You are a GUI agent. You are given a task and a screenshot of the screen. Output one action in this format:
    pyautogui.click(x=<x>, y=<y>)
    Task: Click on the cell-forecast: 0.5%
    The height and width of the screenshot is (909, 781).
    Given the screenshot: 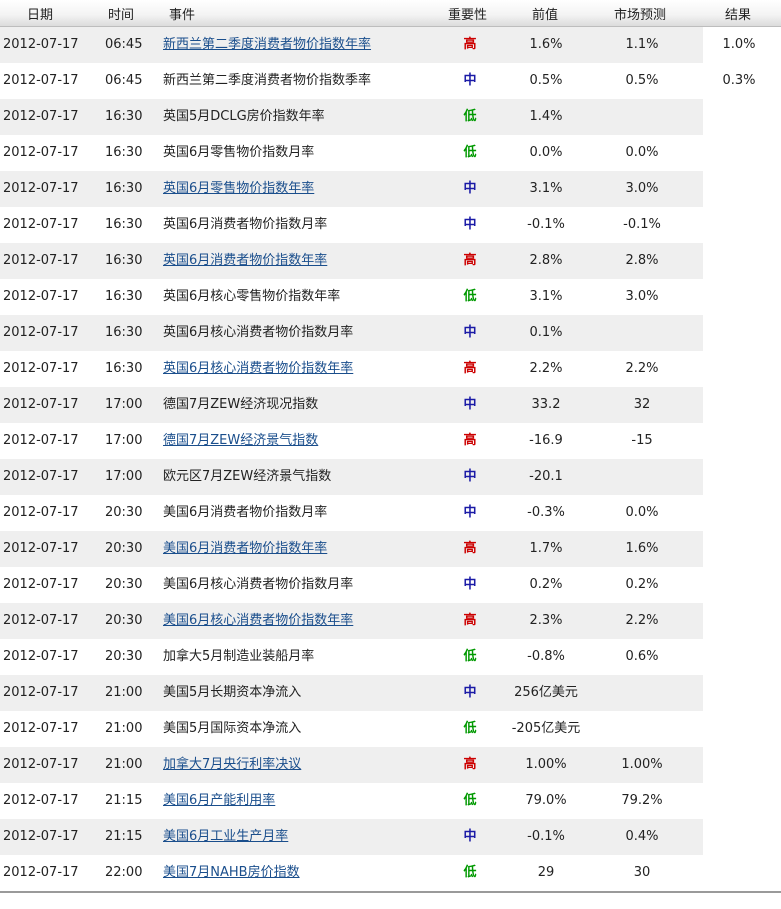 What is the action you would take?
    pyautogui.click(x=642, y=80)
    